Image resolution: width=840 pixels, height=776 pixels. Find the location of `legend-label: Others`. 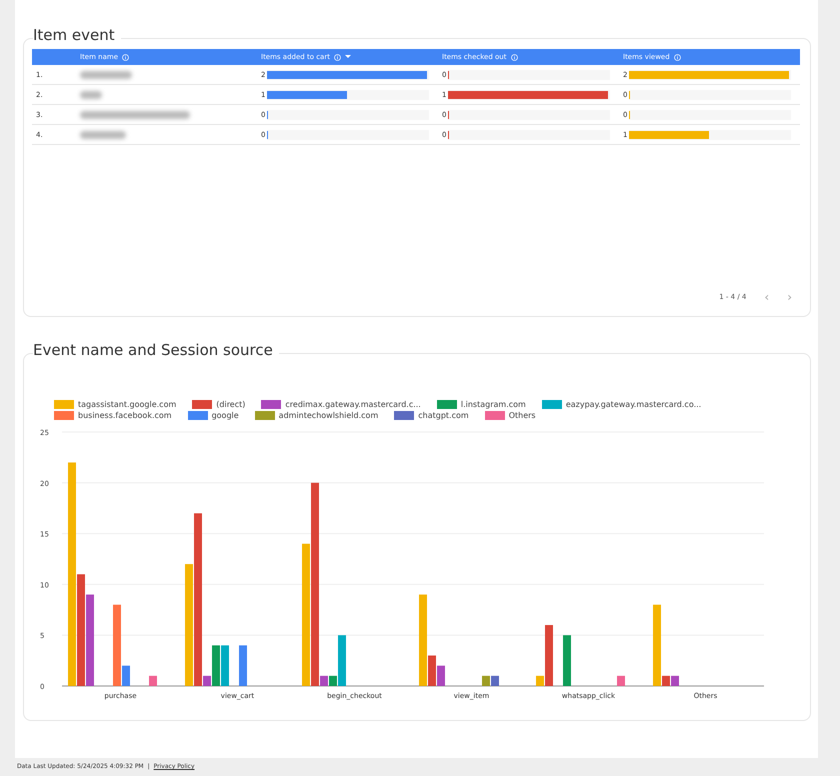

legend-label: Others is located at coordinates (522, 415).